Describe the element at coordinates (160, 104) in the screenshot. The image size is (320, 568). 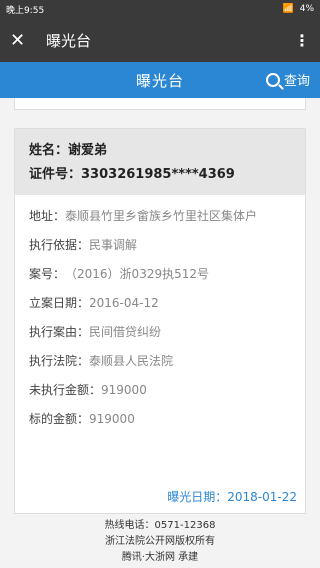
I see `previous-record-card` at that location.